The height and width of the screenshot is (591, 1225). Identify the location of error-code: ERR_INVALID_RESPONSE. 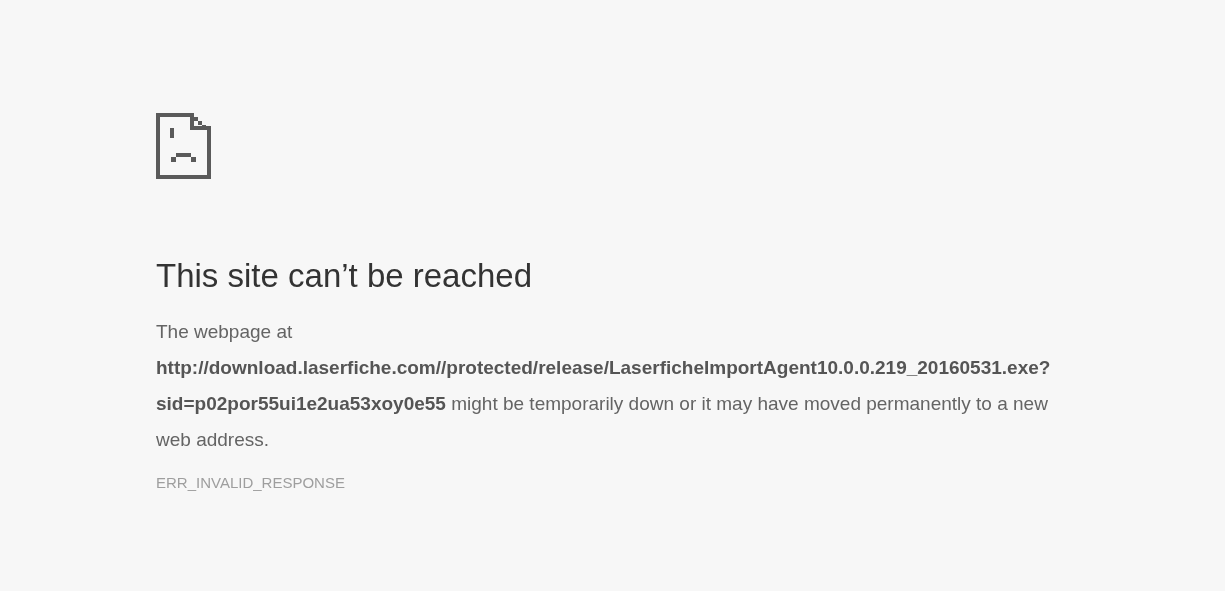
(251, 482).